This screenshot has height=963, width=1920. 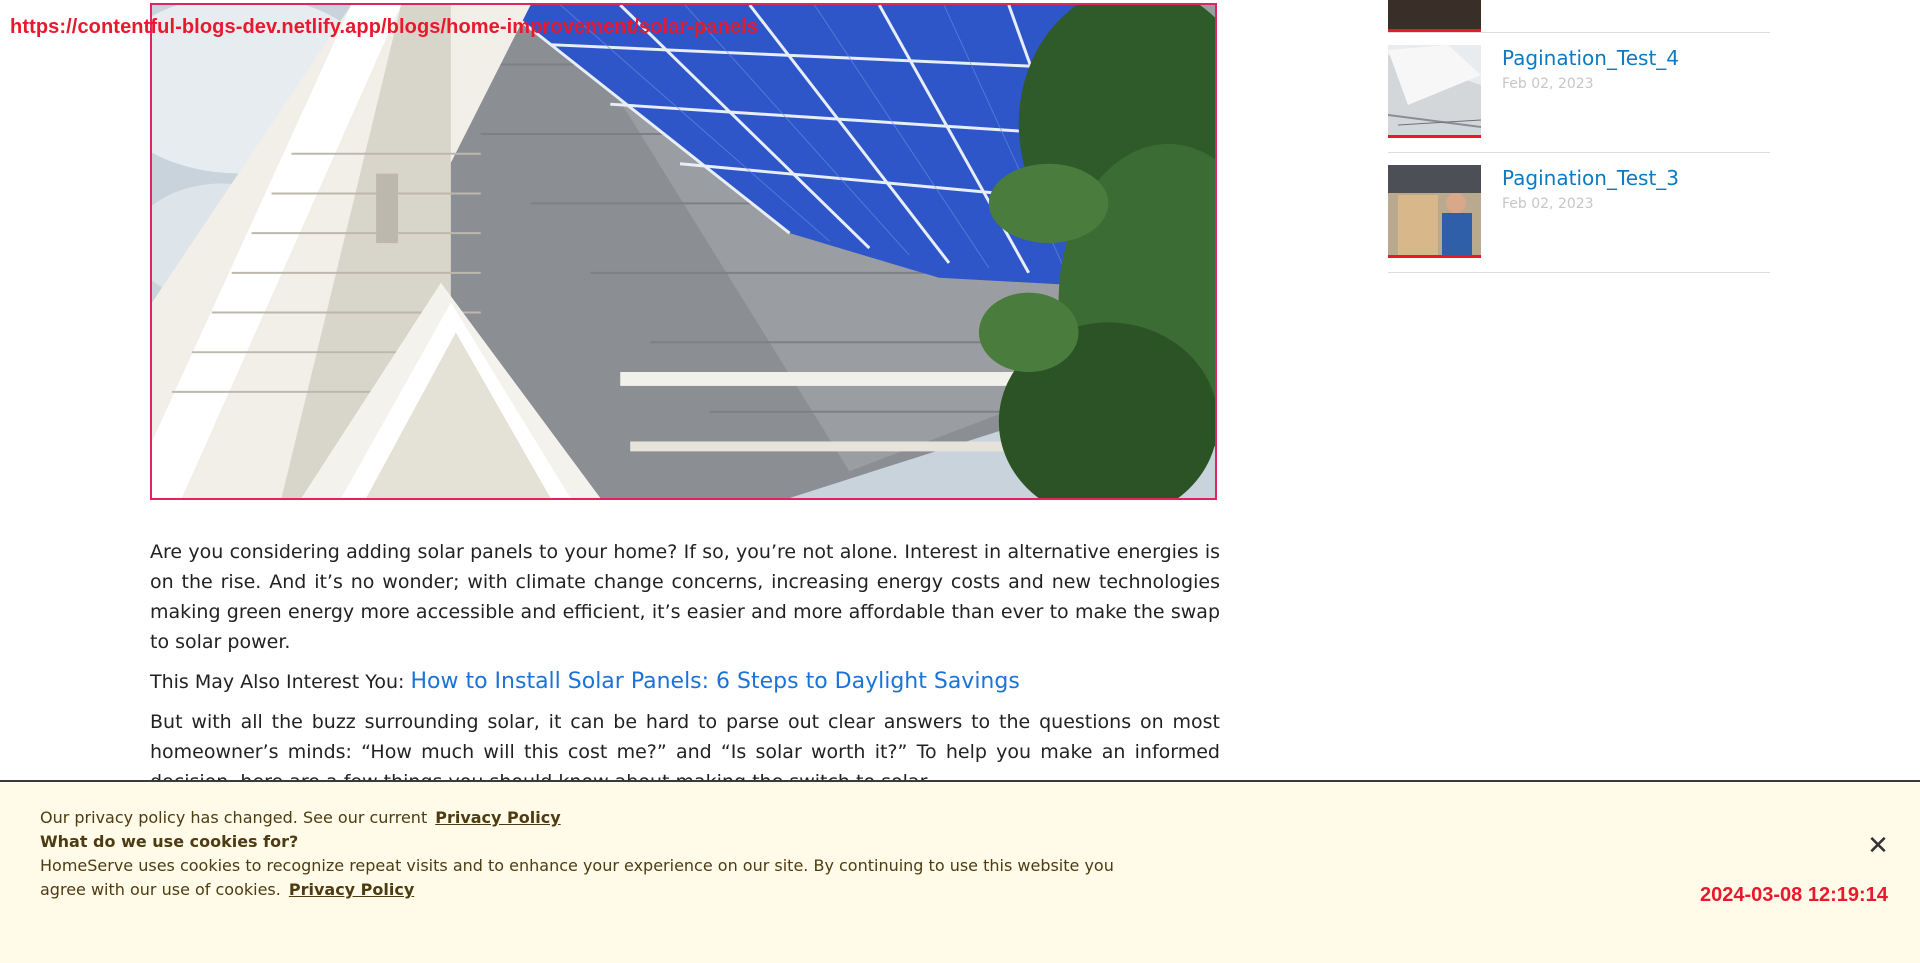 I want to click on timestamp-overlay: 2024-03-08 12:19:14, so click(x=1794, y=895).